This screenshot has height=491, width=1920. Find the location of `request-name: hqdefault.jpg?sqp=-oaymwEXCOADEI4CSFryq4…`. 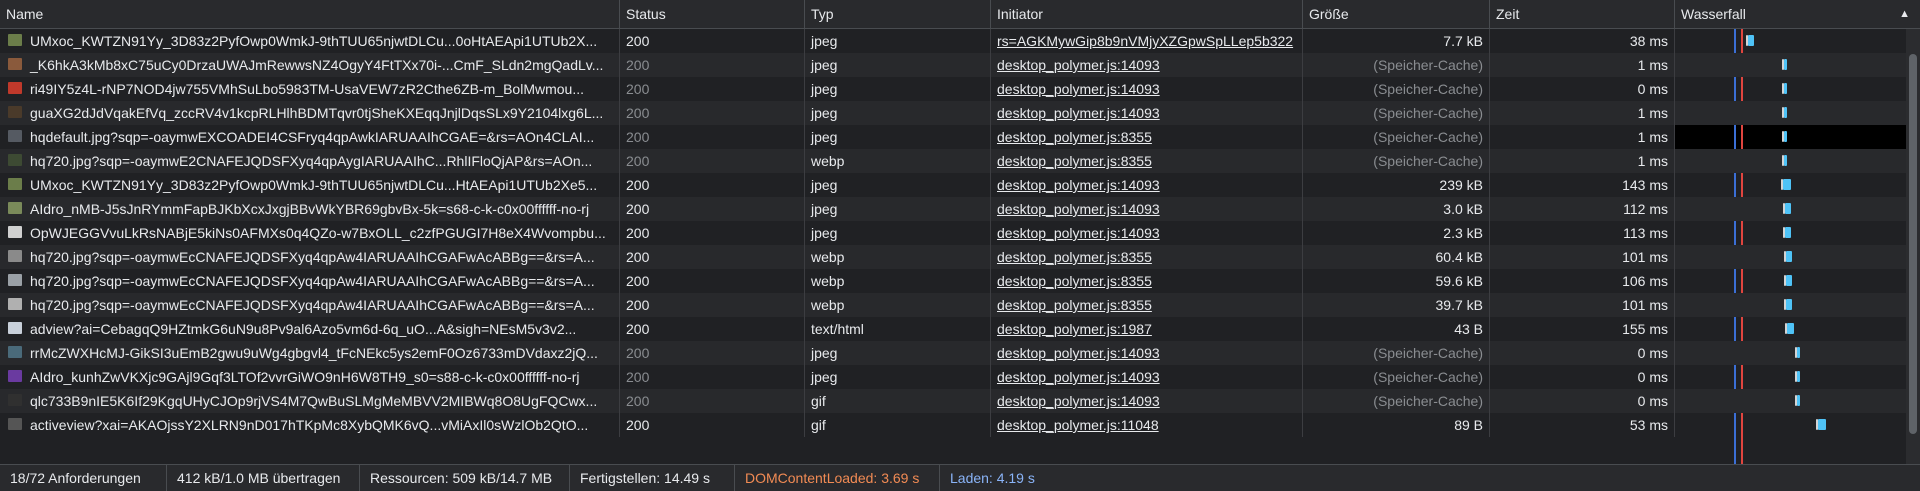

request-name: hqdefault.jpg?sqp=-oaymwEXCOADEI4CSFryq4… is located at coordinates (312, 137).